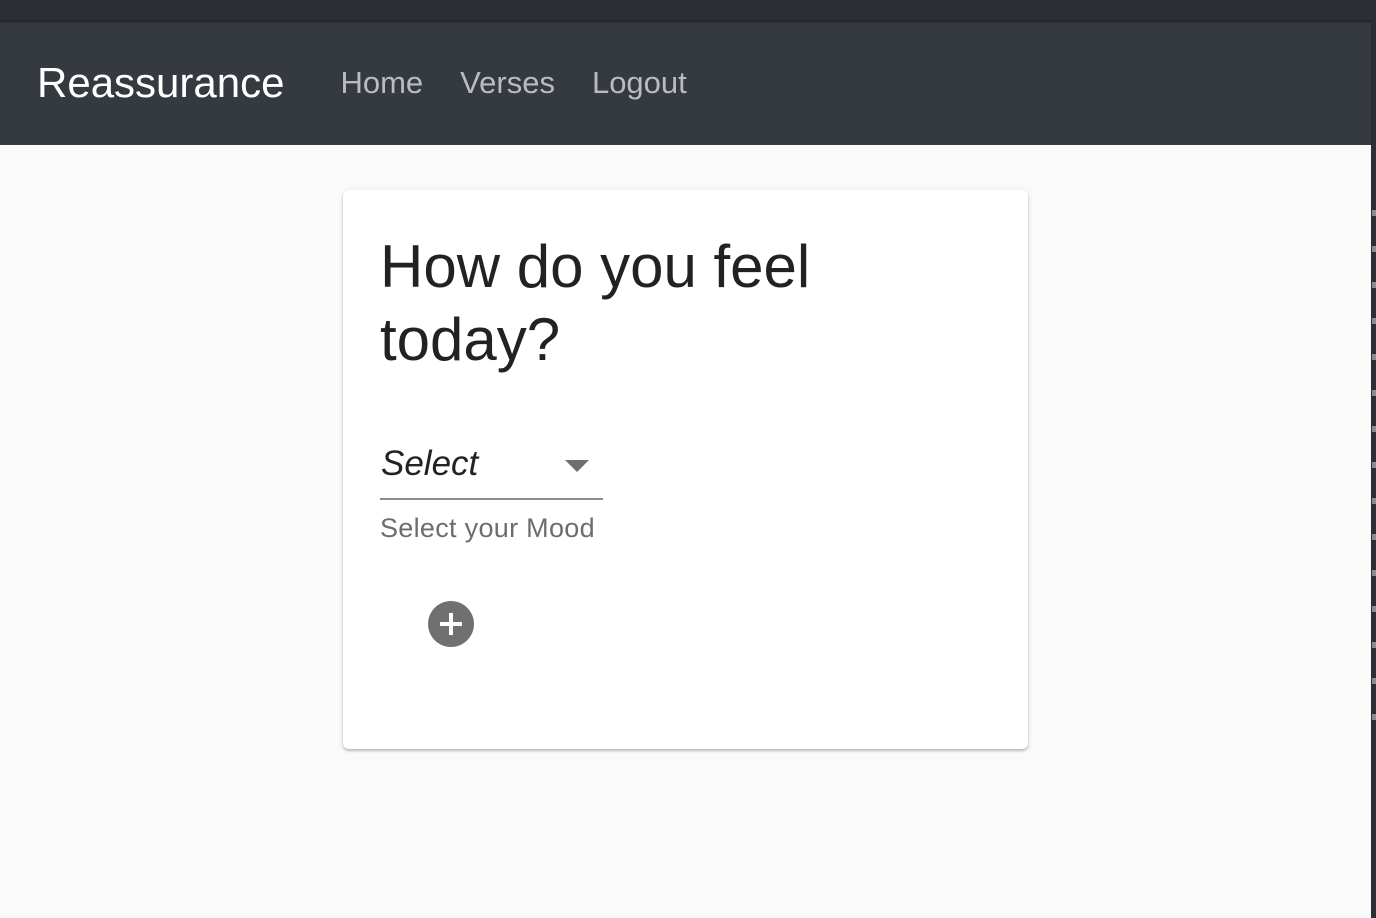  Describe the element at coordinates (507, 83) in the screenshot. I see `nav-link-verses: Verses` at that location.